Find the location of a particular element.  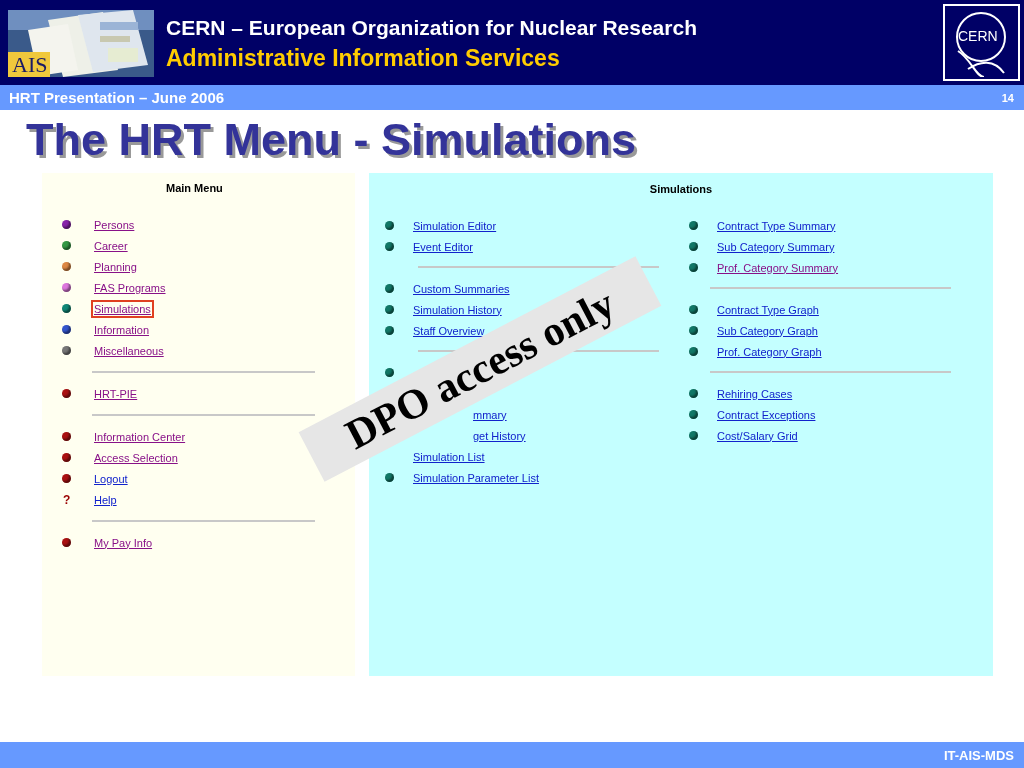

menu-link: Sub Category Summary is located at coordinates (776, 246).